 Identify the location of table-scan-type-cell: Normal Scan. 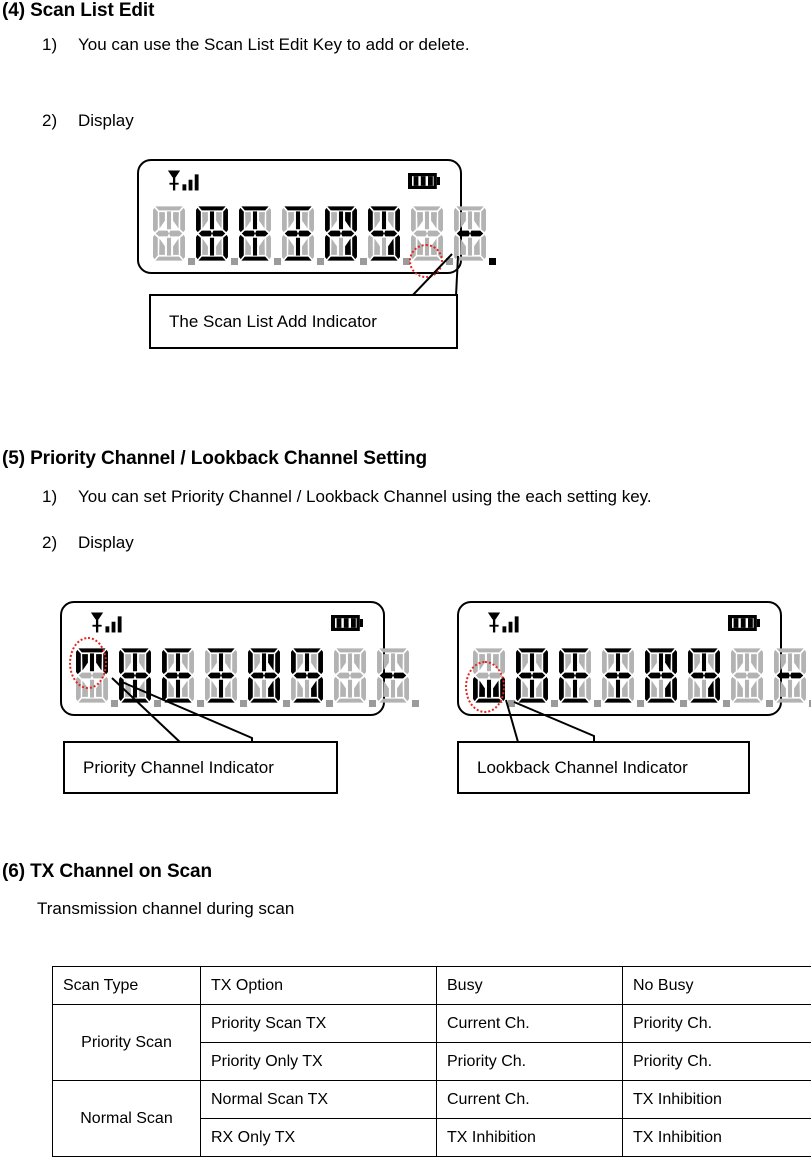
(126, 1118).